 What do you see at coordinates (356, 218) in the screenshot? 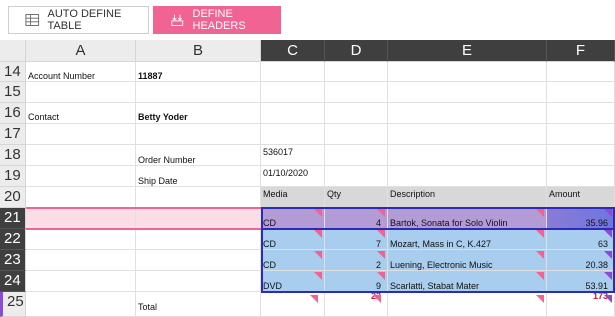
I see `table-row-1-qty: 4` at bounding box center [356, 218].